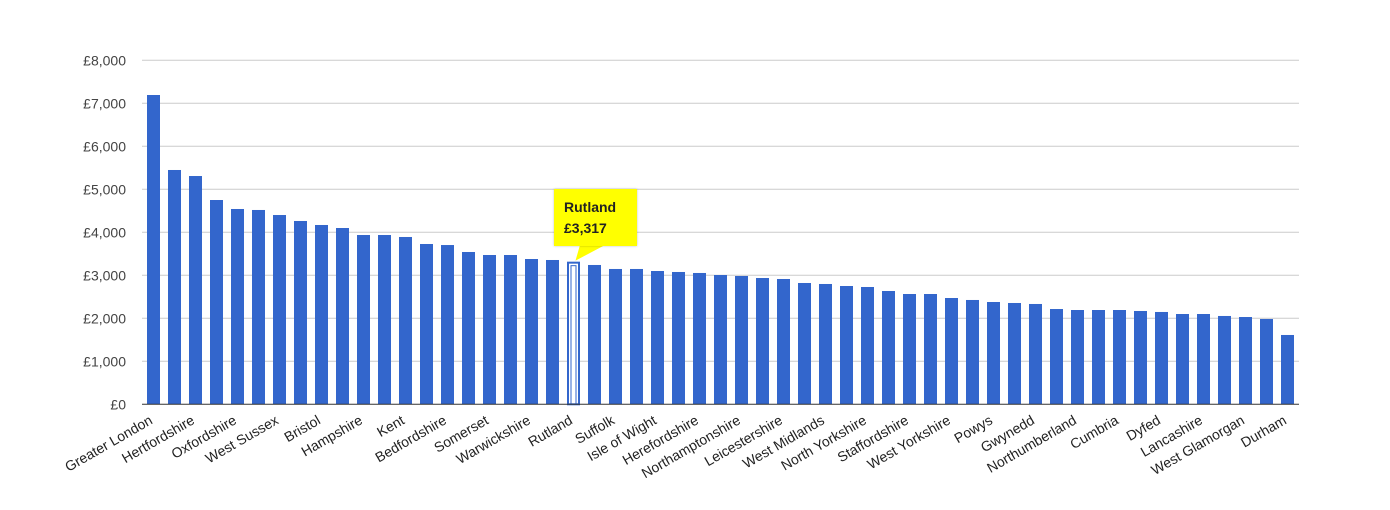 The image size is (1390, 510). I want to click on y-tick-label: £5,000, so click(104, 189).